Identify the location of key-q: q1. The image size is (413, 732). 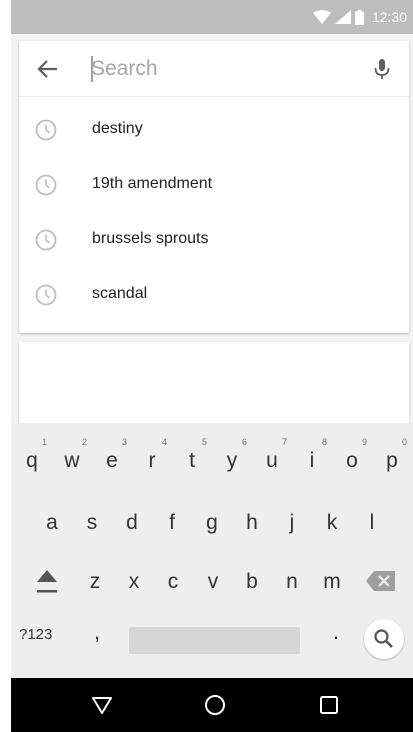
(32, 459).